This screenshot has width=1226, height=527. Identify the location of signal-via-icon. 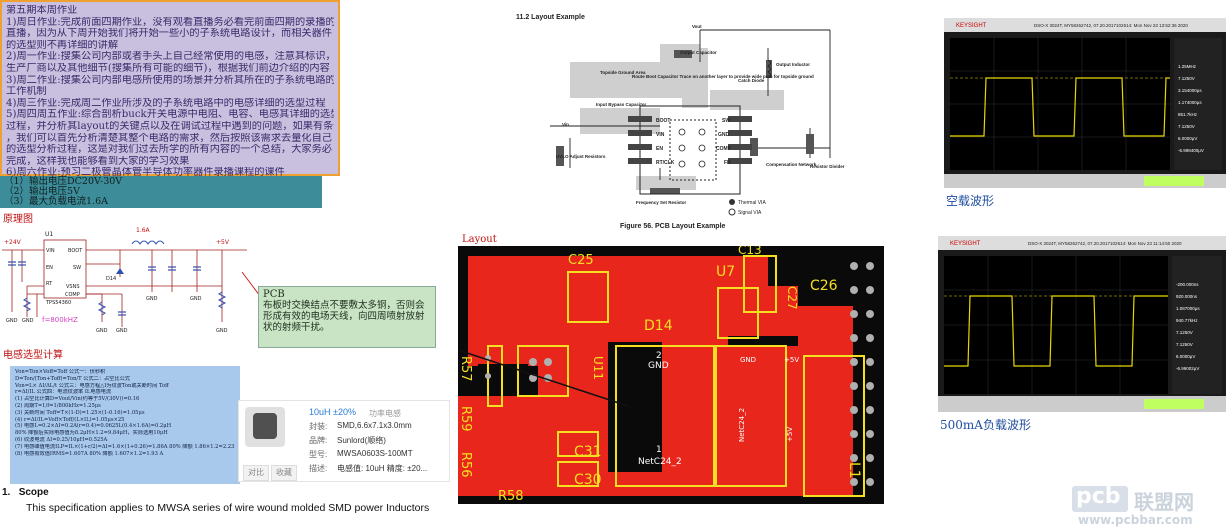
(732, 212).